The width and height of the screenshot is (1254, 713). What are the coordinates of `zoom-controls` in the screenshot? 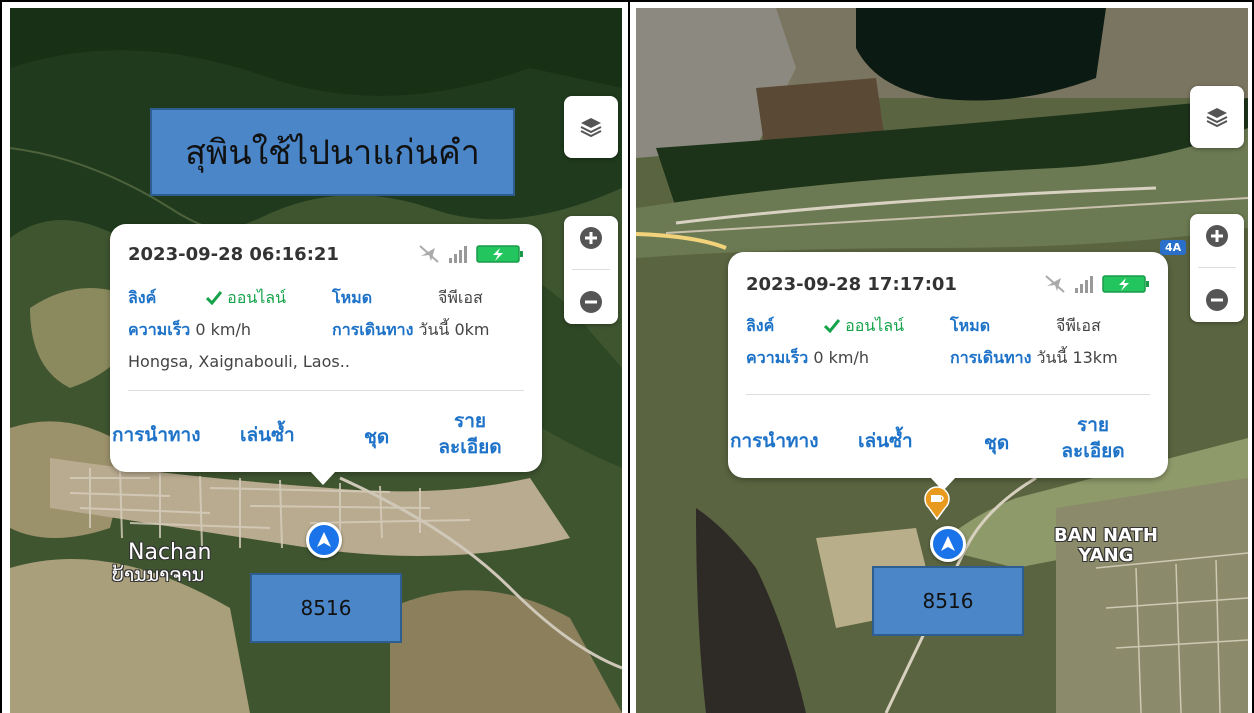 It's located at (591, 270).